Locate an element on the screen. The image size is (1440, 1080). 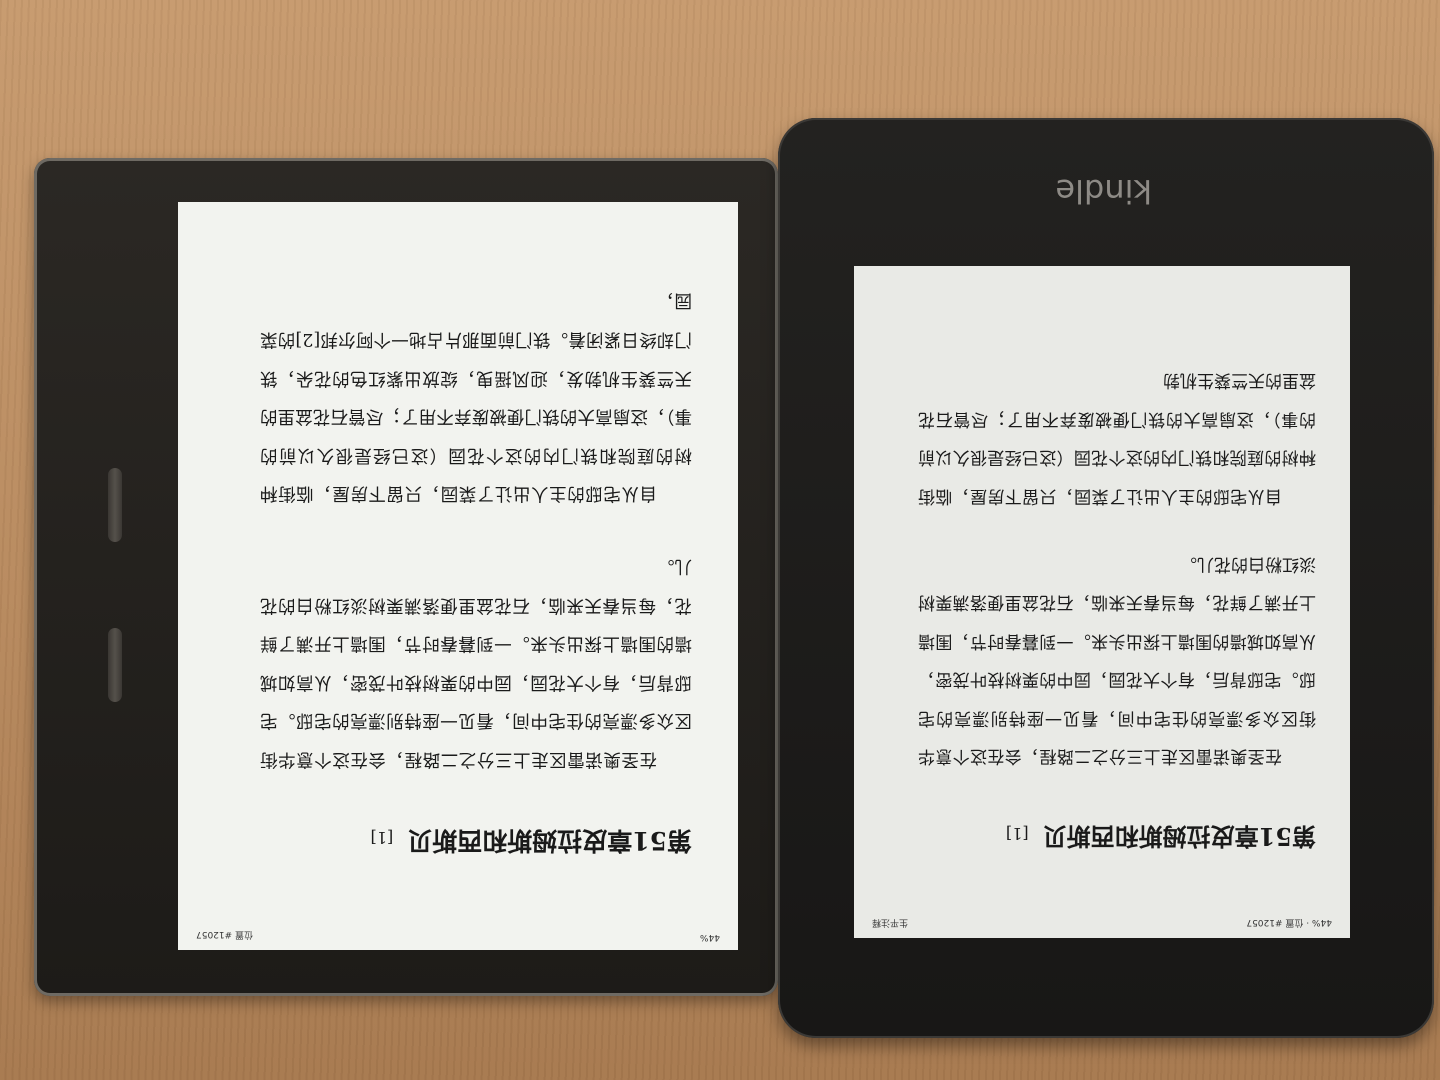
oasis-footnote-marker: [1] is located at coordinates (382, 837).